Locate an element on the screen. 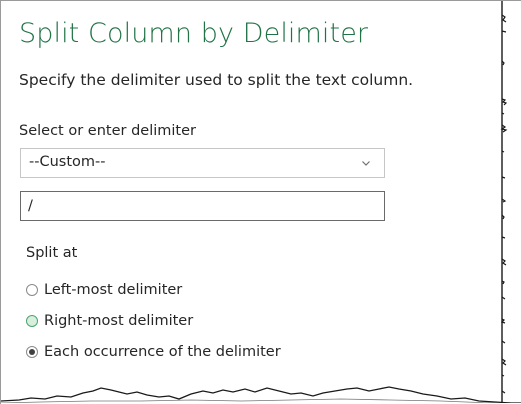  delimiter-dropdown-value: --Custom-- is located at coordinates (67, 162).